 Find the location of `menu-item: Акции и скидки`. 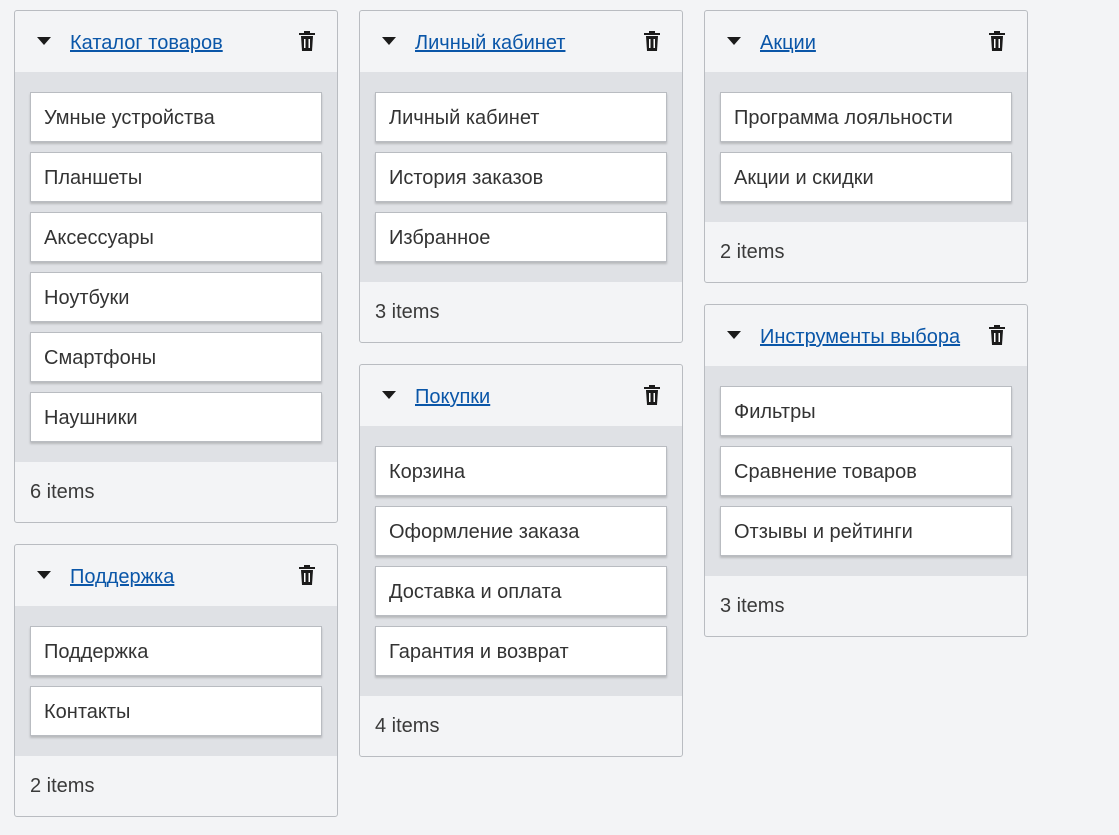

menu-item: Акции и скидки is located at coordinates (866, 177).